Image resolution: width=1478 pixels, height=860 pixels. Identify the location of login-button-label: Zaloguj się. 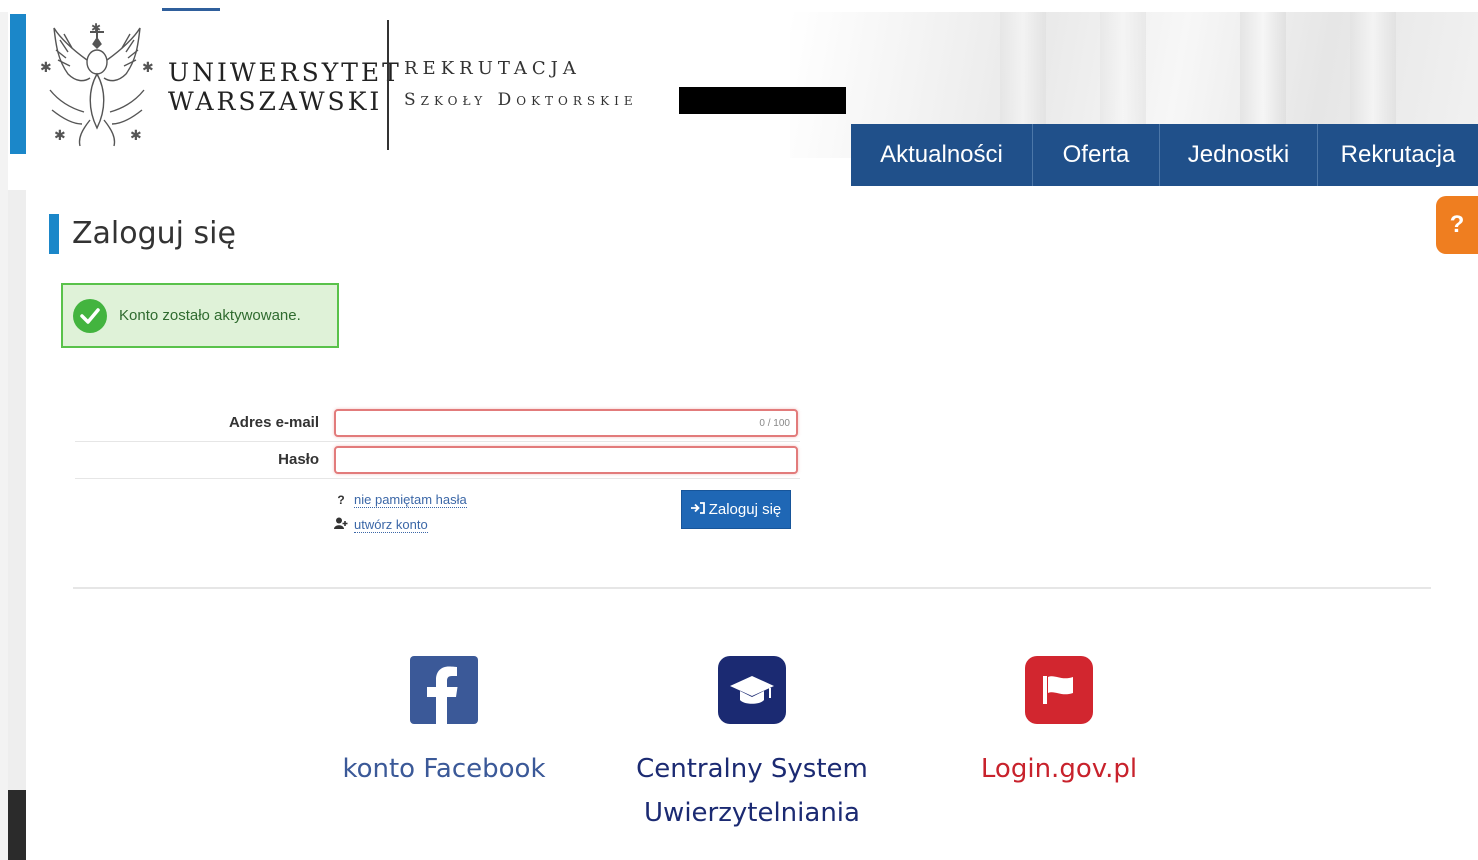
(745, 509).